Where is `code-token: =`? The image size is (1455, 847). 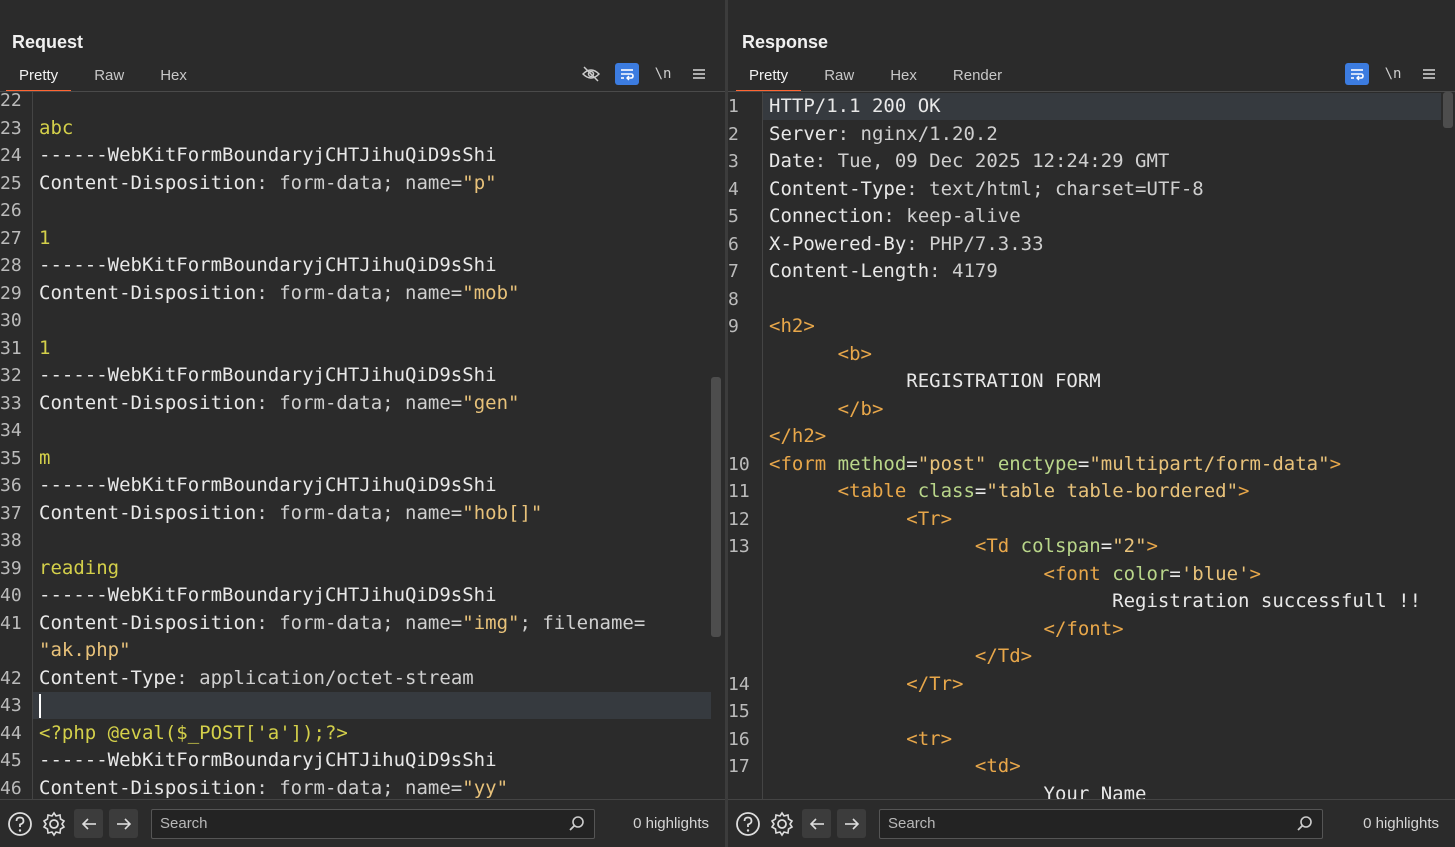 code-token: = is located at coordinates (1106, 546).